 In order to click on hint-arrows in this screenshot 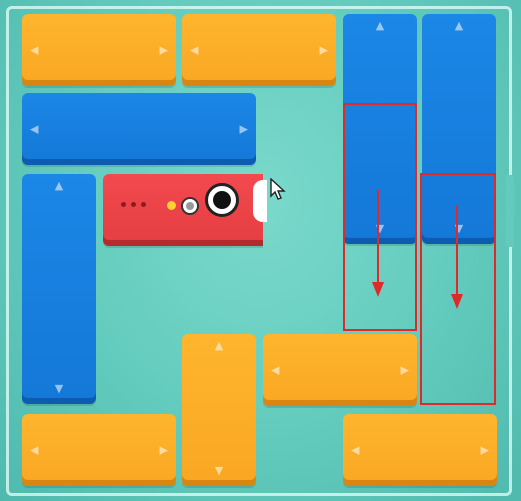, I will do `click(417, 249)`.